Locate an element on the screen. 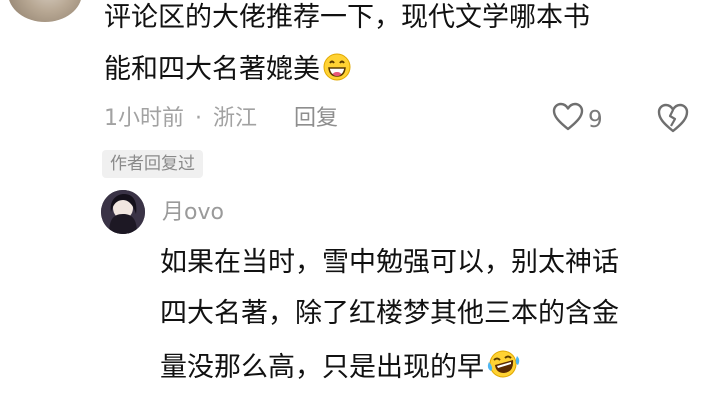 The height and width of the screenshot is (405, 720). heart-outline-icon is located at coordinates (568, 120).